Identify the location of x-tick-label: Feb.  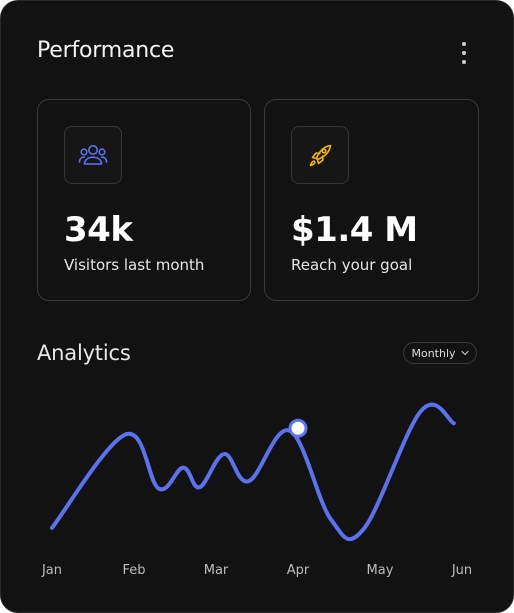
(133, 570).